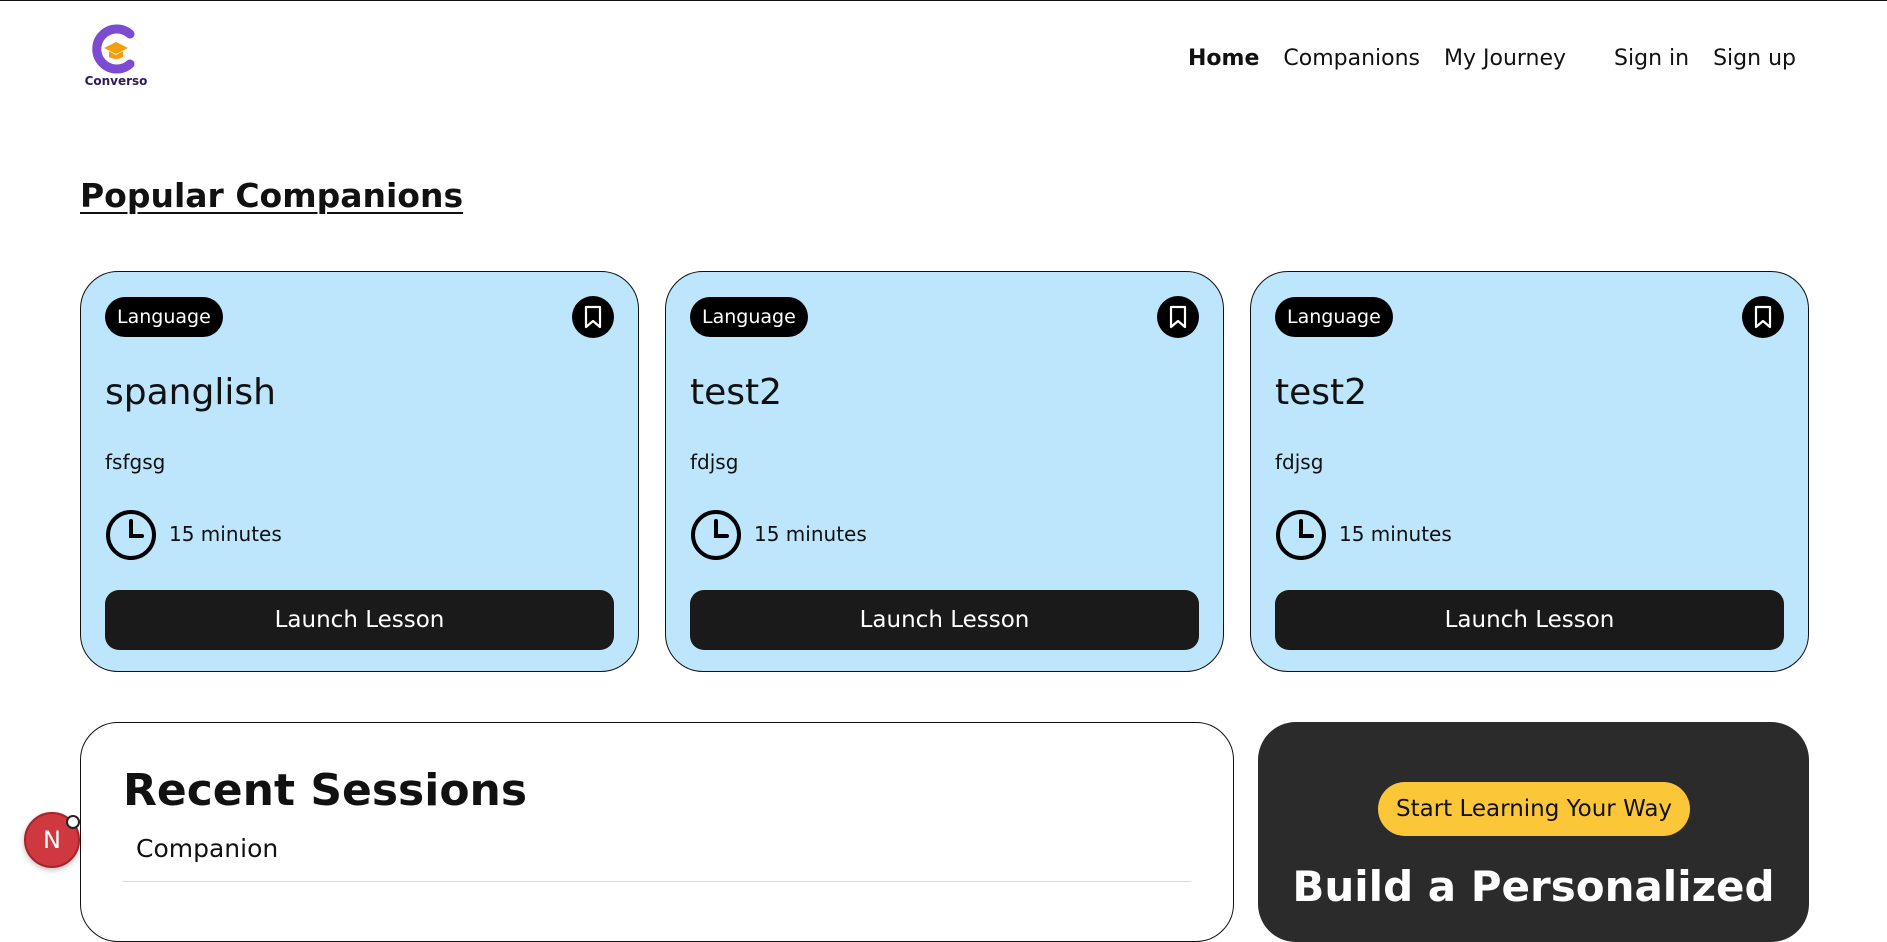 The image size is (1887, 942). Describe the element at coordinates (1351, 58) in the screenshot. I see `nav-companions: Companions` at that location.